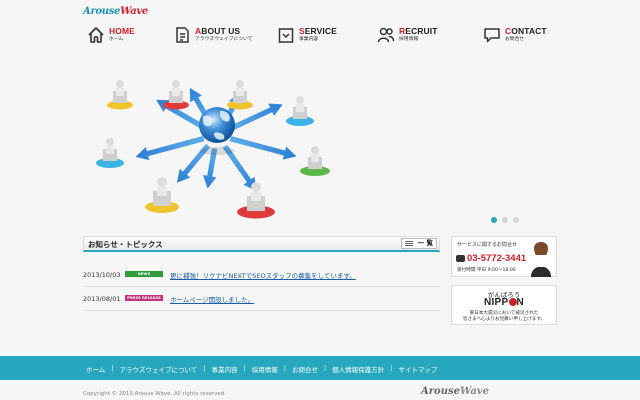 The width and height of the screenshot is (640, 400). I want to click on news-badge: PRESS RELEASE, so click(144, 298).